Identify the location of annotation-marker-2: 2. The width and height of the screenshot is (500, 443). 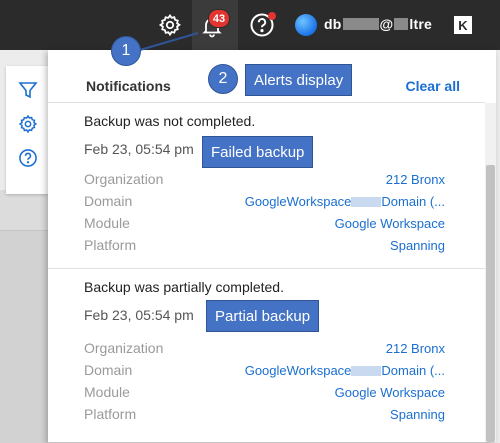
(223, 79).